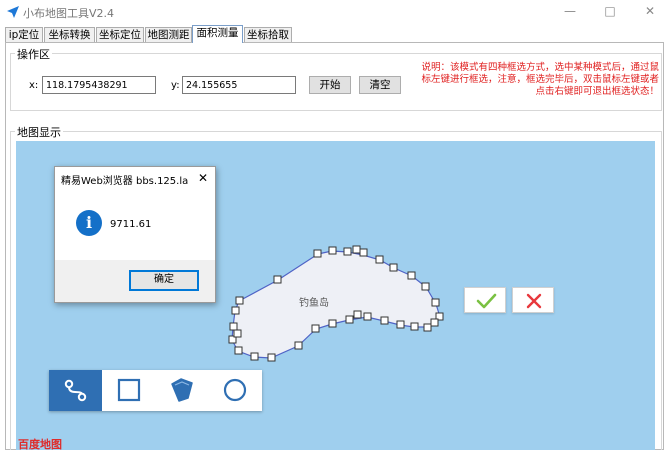  I want to click on polygon-tool, so click(181, 390).